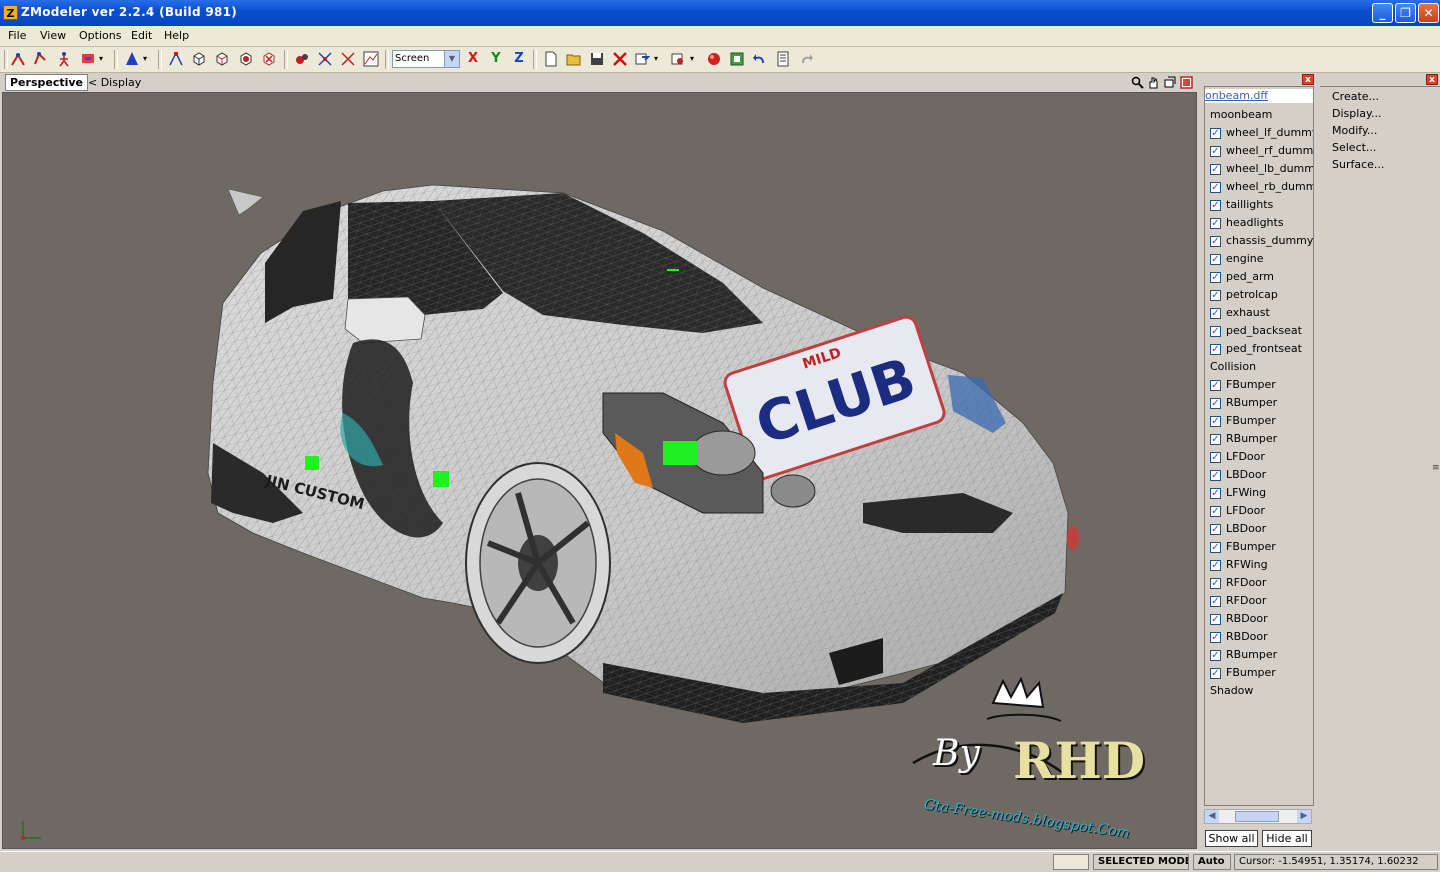 The height and width of the screenshot is (872, 1440). What do you see at coordinates (426, 59) in the screenshot?
I see `view-mode-select: Screen ▼` at bounding box center [426, 59].